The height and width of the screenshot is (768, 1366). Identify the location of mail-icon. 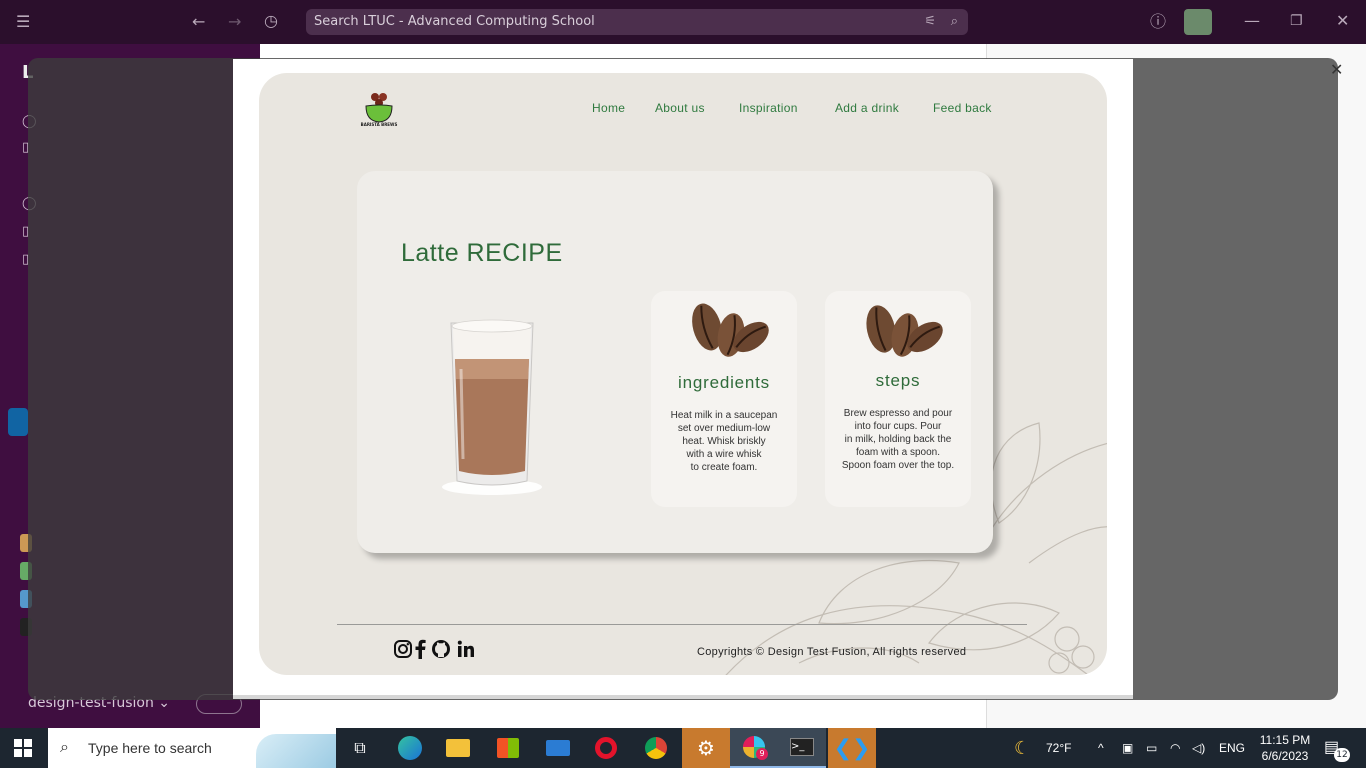
(558, 748).